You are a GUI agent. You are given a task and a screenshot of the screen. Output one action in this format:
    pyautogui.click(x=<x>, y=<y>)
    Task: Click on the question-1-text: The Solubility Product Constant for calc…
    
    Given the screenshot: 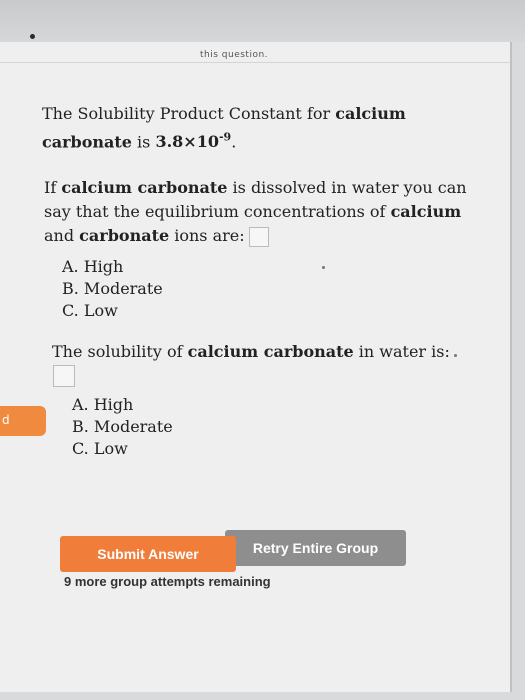 What is the action you would take?
    pyautogui.click(x=224, y=128)
    